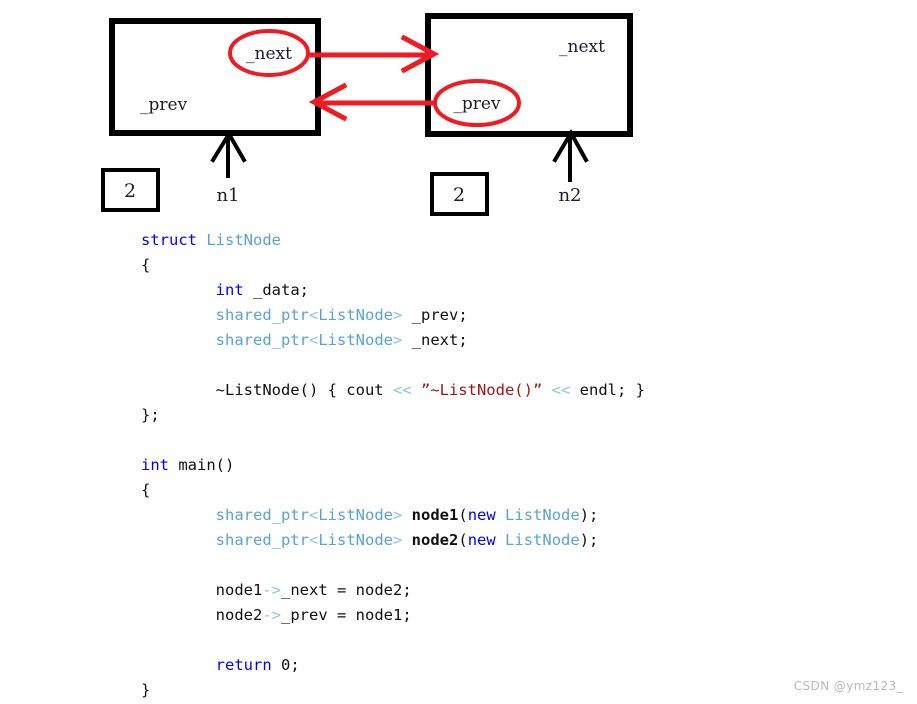  What do you see at coordinates (435, 315) in the screenshot?
I see `code-token: _prev;` at bounding box center [435, 315].